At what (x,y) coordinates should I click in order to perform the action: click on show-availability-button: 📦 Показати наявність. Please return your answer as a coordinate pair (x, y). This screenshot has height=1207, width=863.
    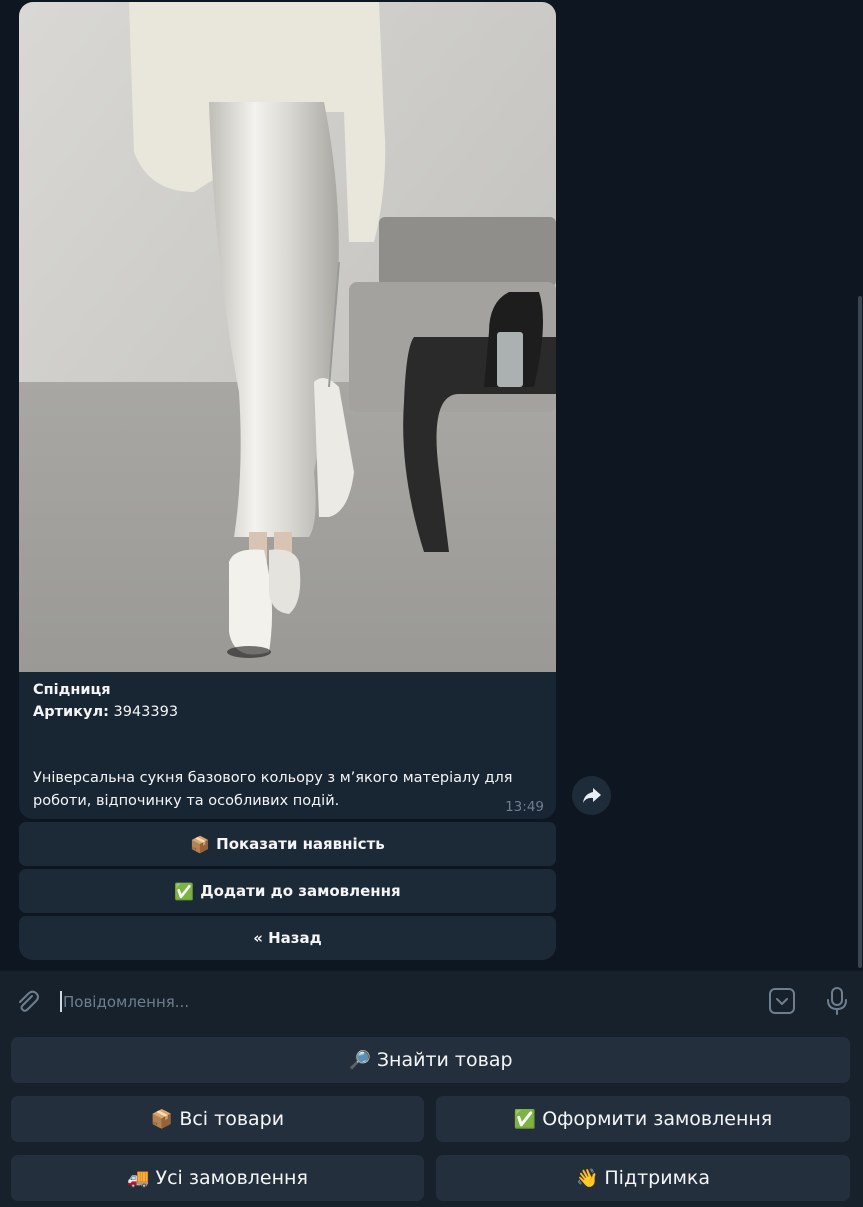
    Looking at the image, I should click on (287, 844).